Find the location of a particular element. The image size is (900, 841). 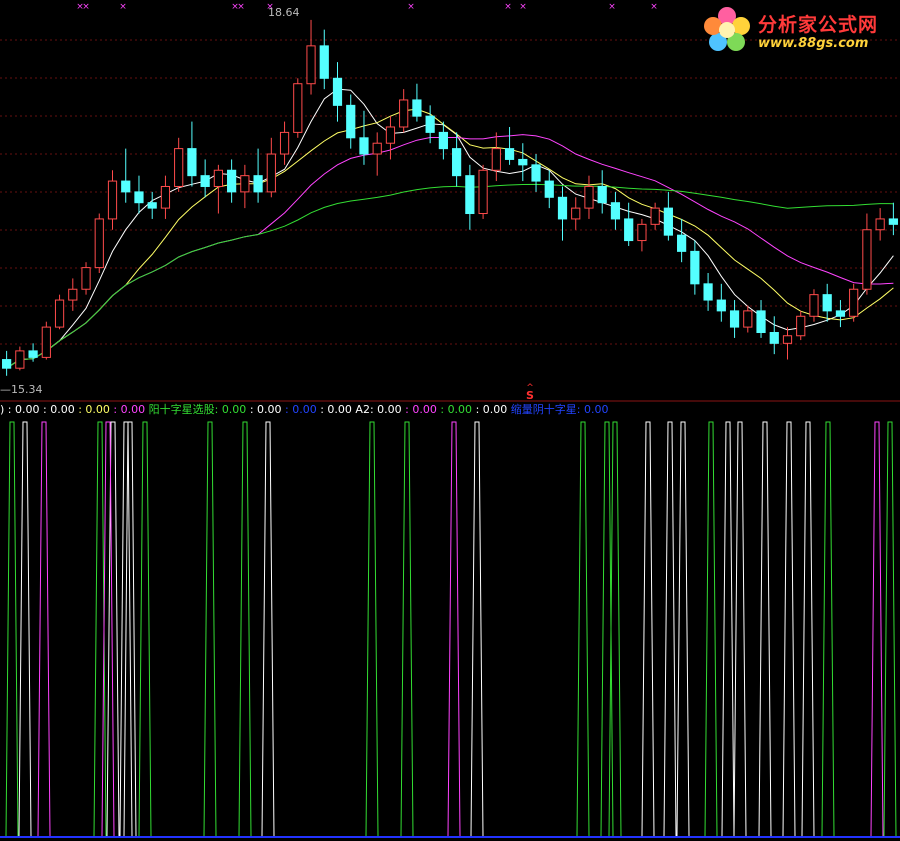

legend-item-0: ) : 0.00 is located at coordinates (20, 409).